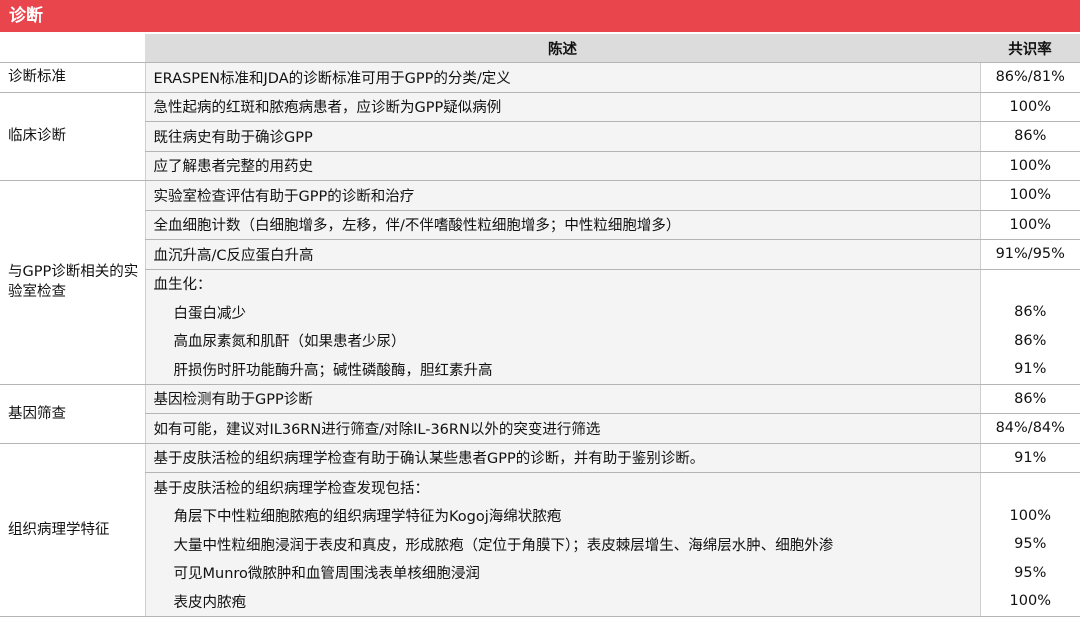  I want to click on table-row: 血生化：, so click(540, 283).